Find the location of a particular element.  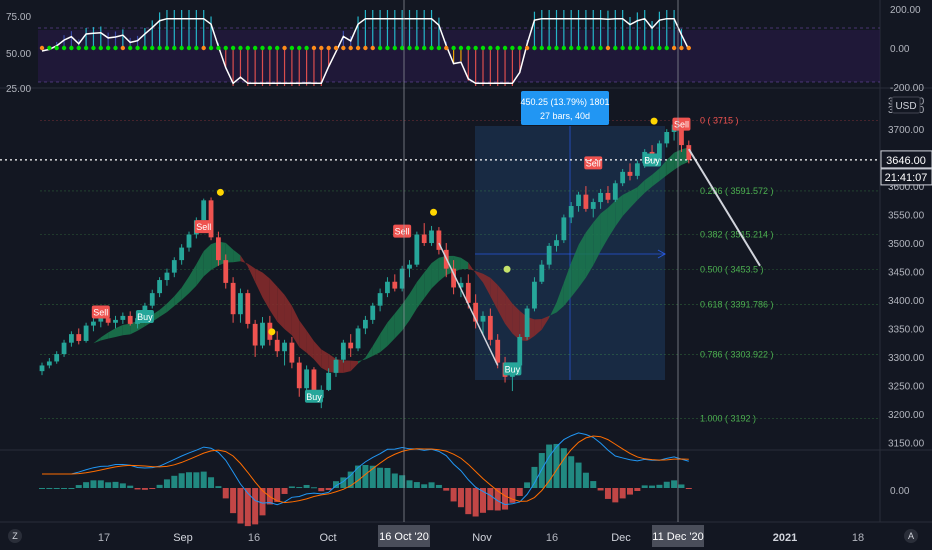

osc-right-tick: 200.00 is located at coordinates (905, 10).